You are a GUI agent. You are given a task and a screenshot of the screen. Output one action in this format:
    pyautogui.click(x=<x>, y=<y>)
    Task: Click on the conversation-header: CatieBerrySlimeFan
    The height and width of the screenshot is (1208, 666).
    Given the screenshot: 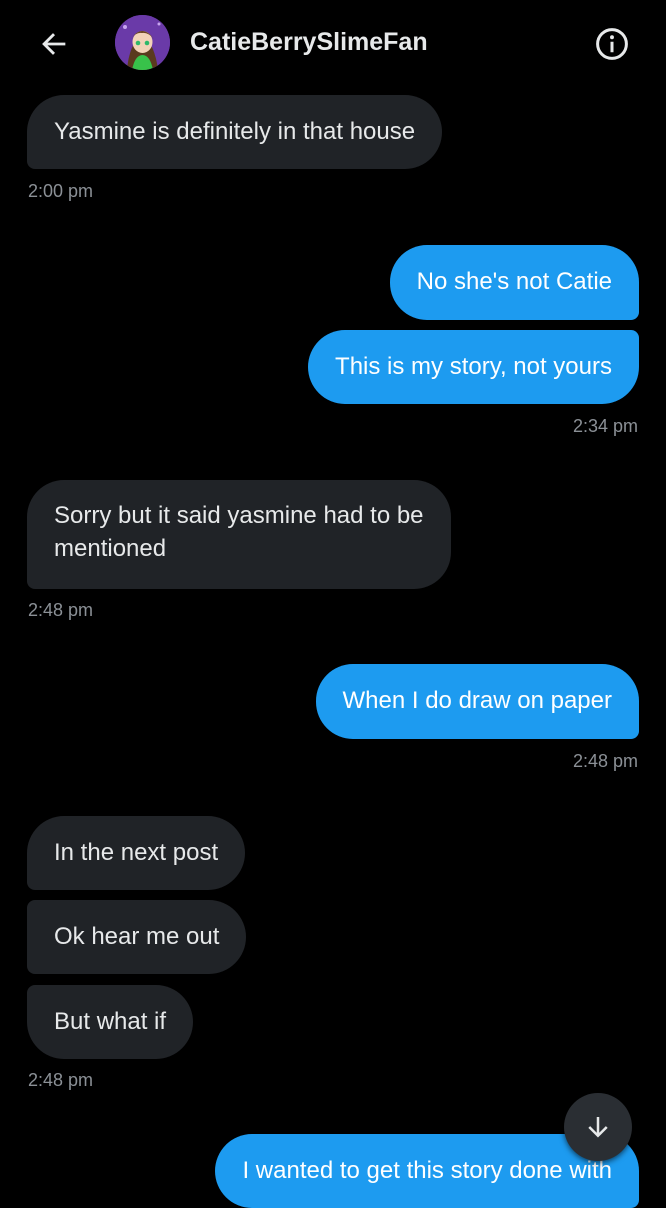 What is the action you would take?
    pyautogui.click(x=333, y=46)
    